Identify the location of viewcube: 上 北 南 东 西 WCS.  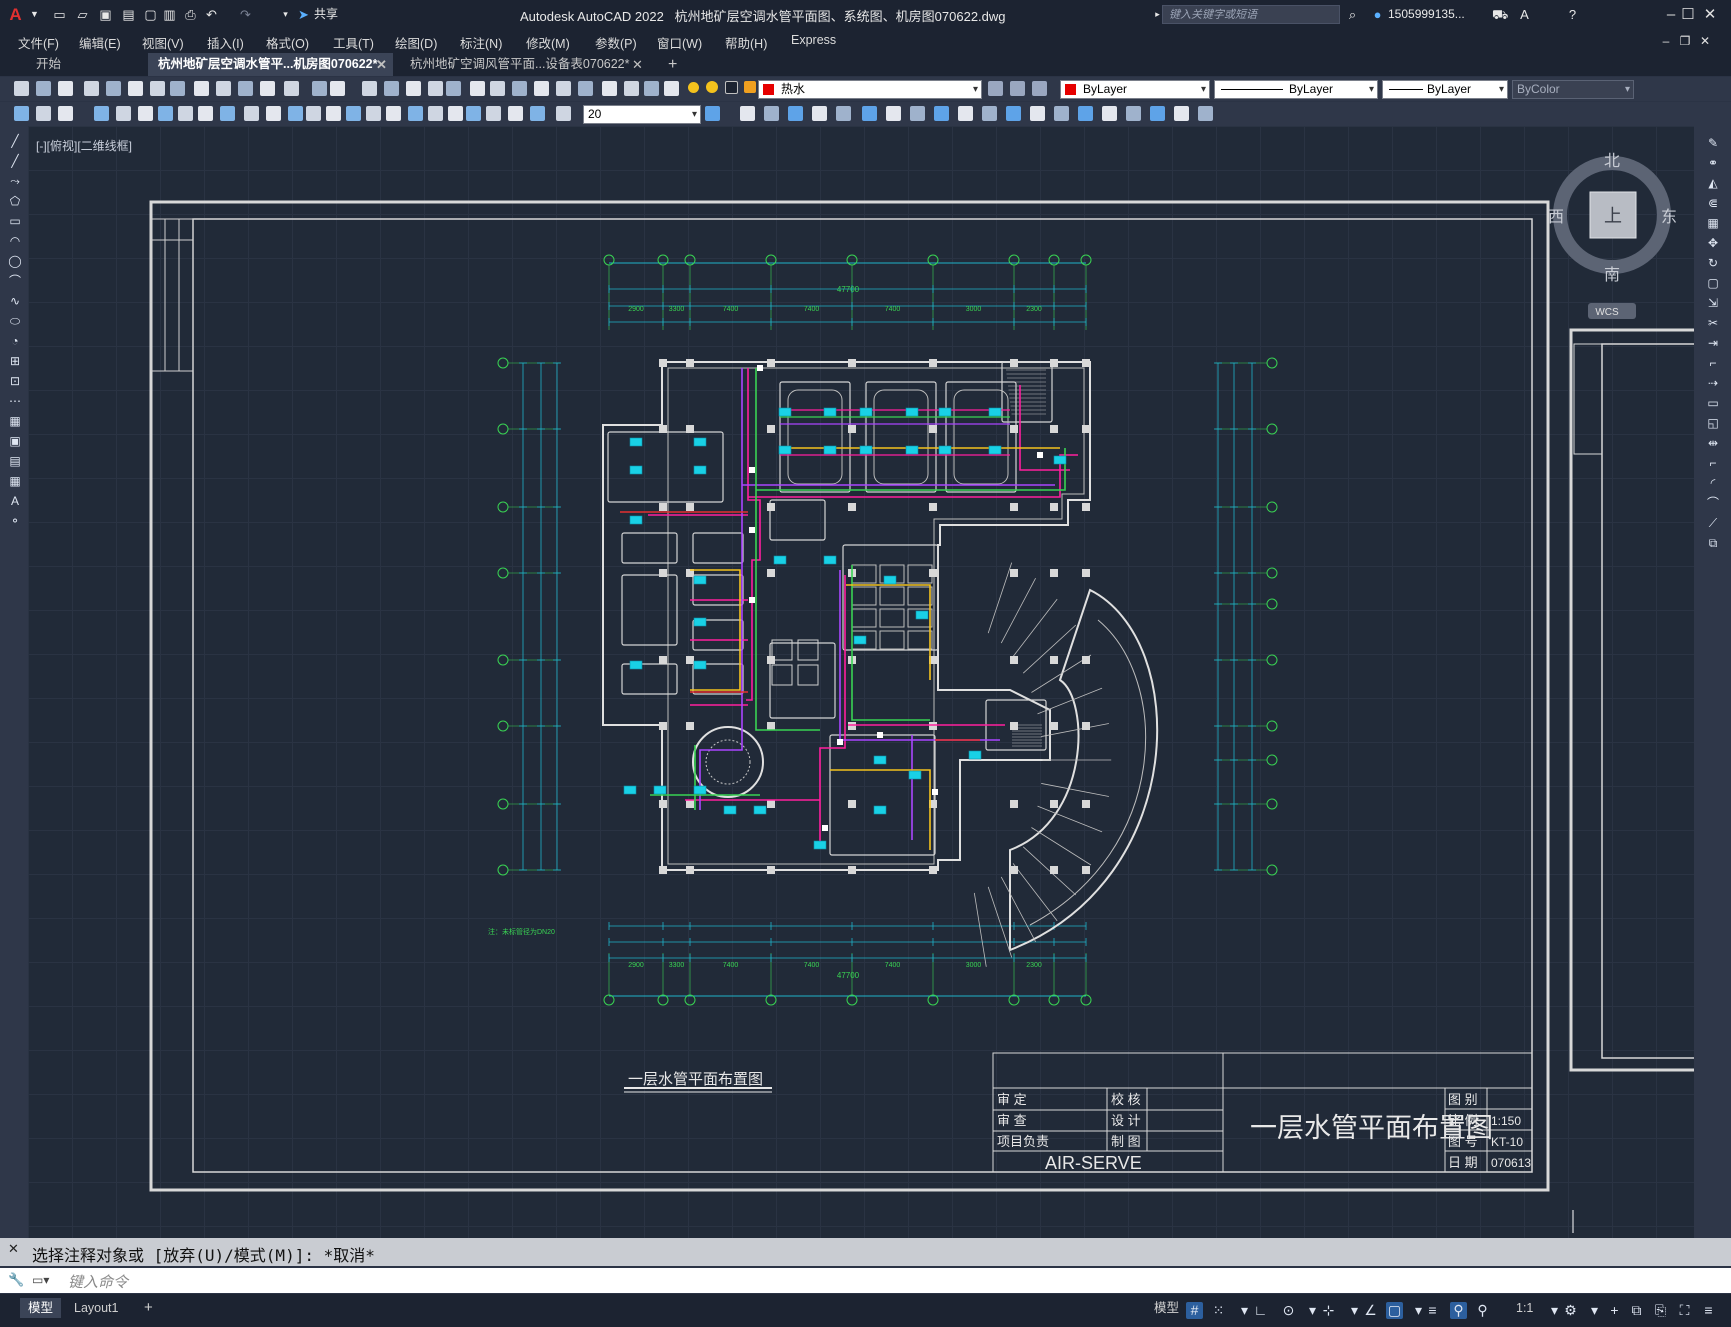
(1612, 235).